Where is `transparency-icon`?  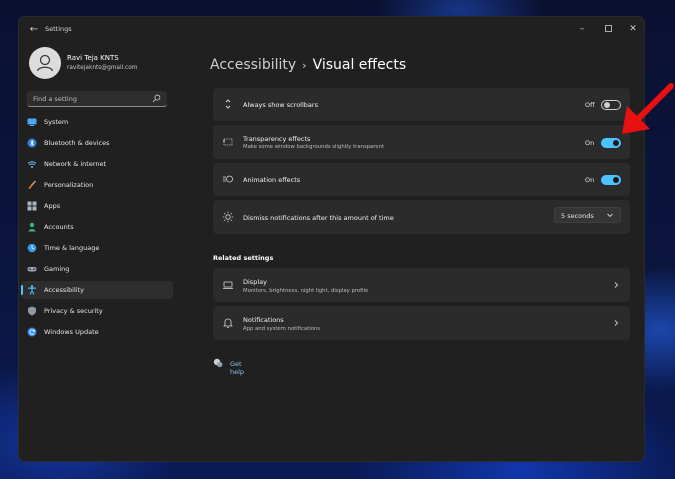
transparency-icon is located at coordinates (228, 142).